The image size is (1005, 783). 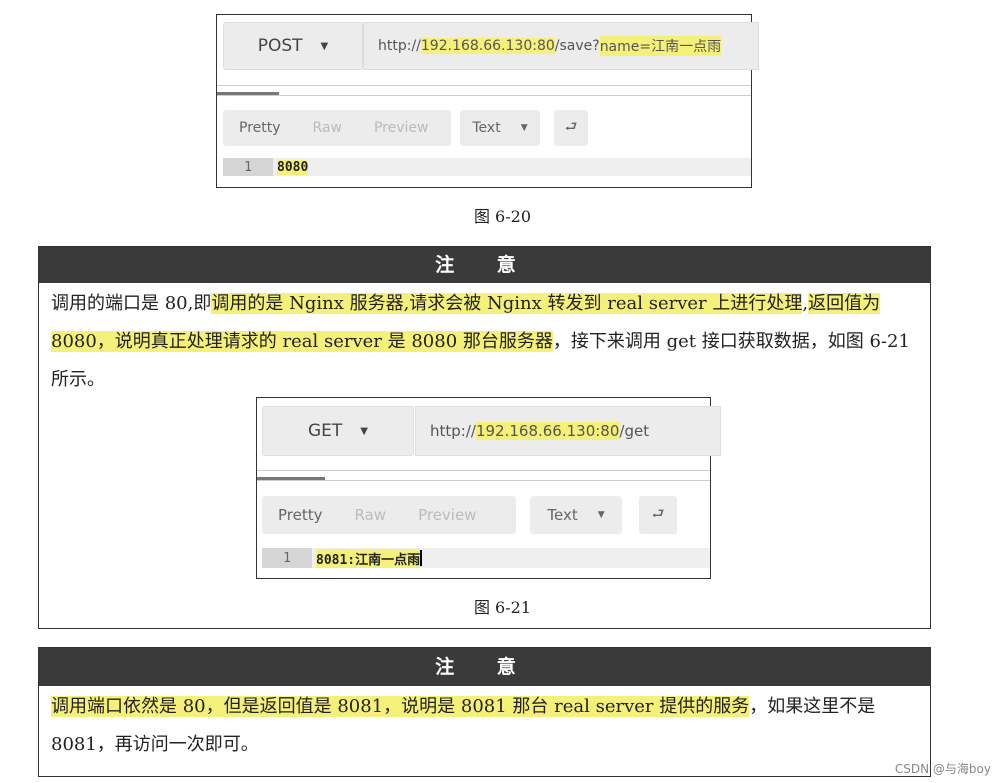 I want to click on text-segment: /save?, so click(x=577, y=46).